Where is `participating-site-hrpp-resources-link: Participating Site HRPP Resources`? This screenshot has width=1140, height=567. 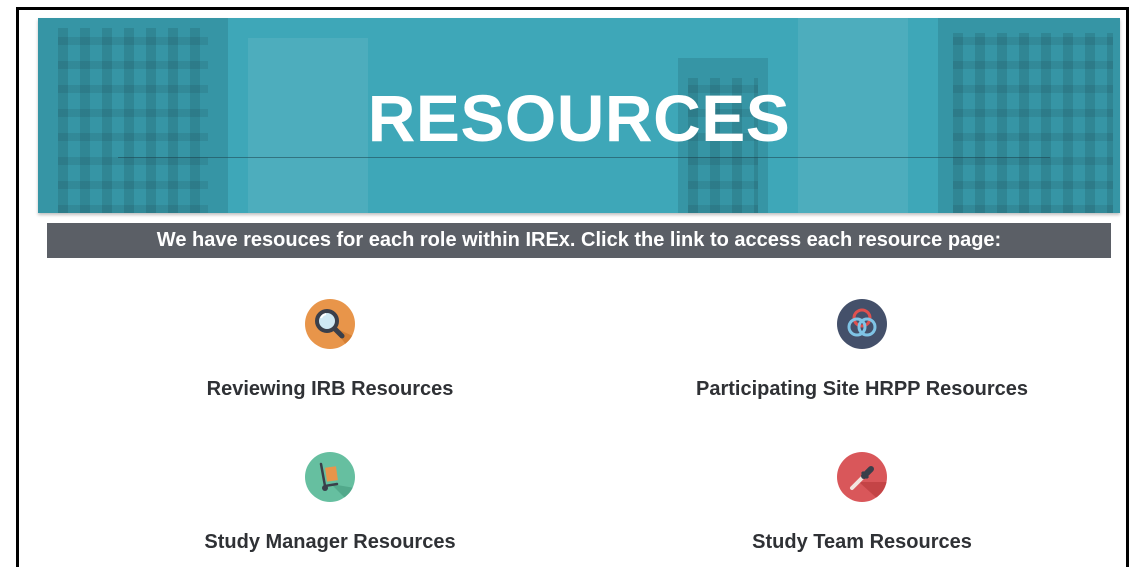 participating-site-hrpp-resources-link: Participating Site HRPP Resources is located at coordinates (862, 350).